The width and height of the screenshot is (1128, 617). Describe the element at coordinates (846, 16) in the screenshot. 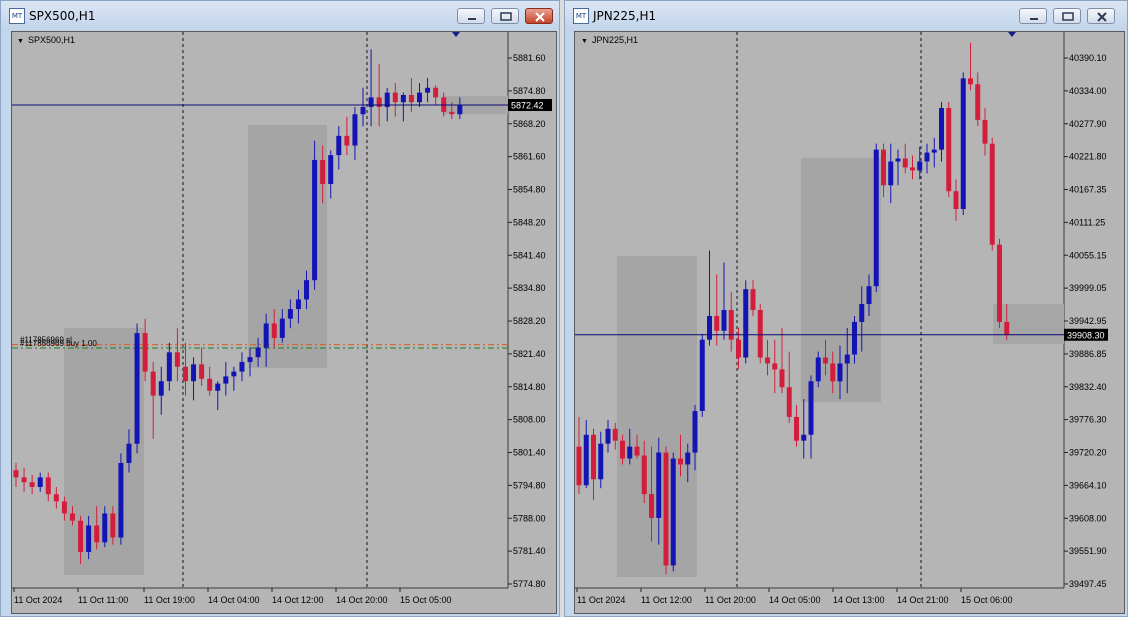

I see `window-titlebar: MT JPN225,H1` at that location.